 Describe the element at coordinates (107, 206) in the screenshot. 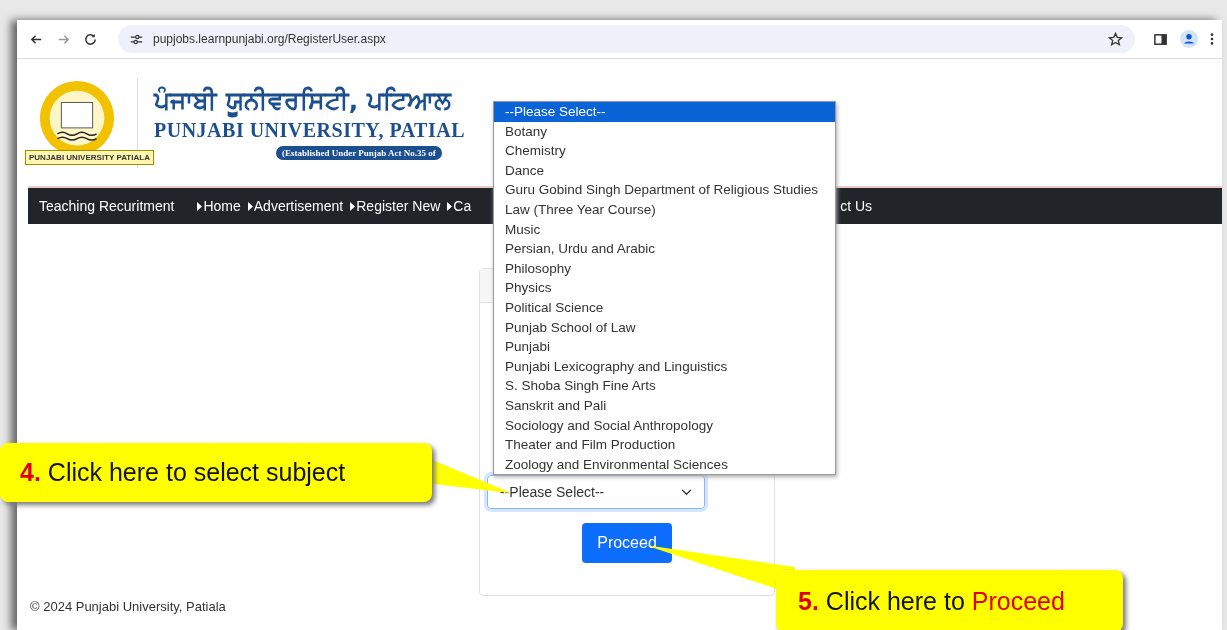

I see `nav-brand: Teaching Recuritment` at that location.